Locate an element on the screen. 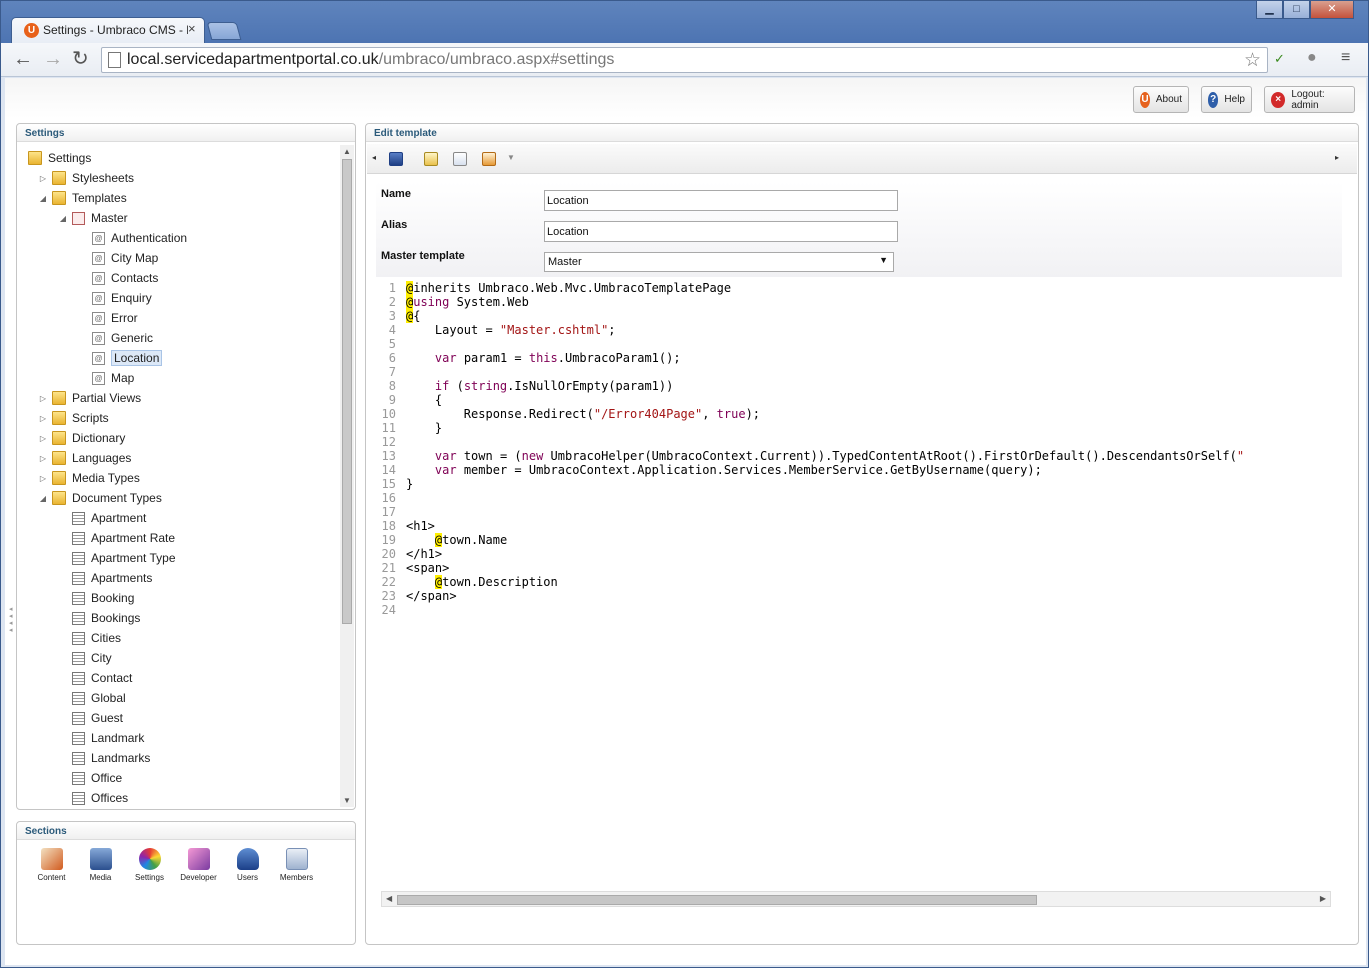 The height and width of the screenshot is (968, 1369). scroll-down-icon: ▼ is located at coordinates (347, 800).